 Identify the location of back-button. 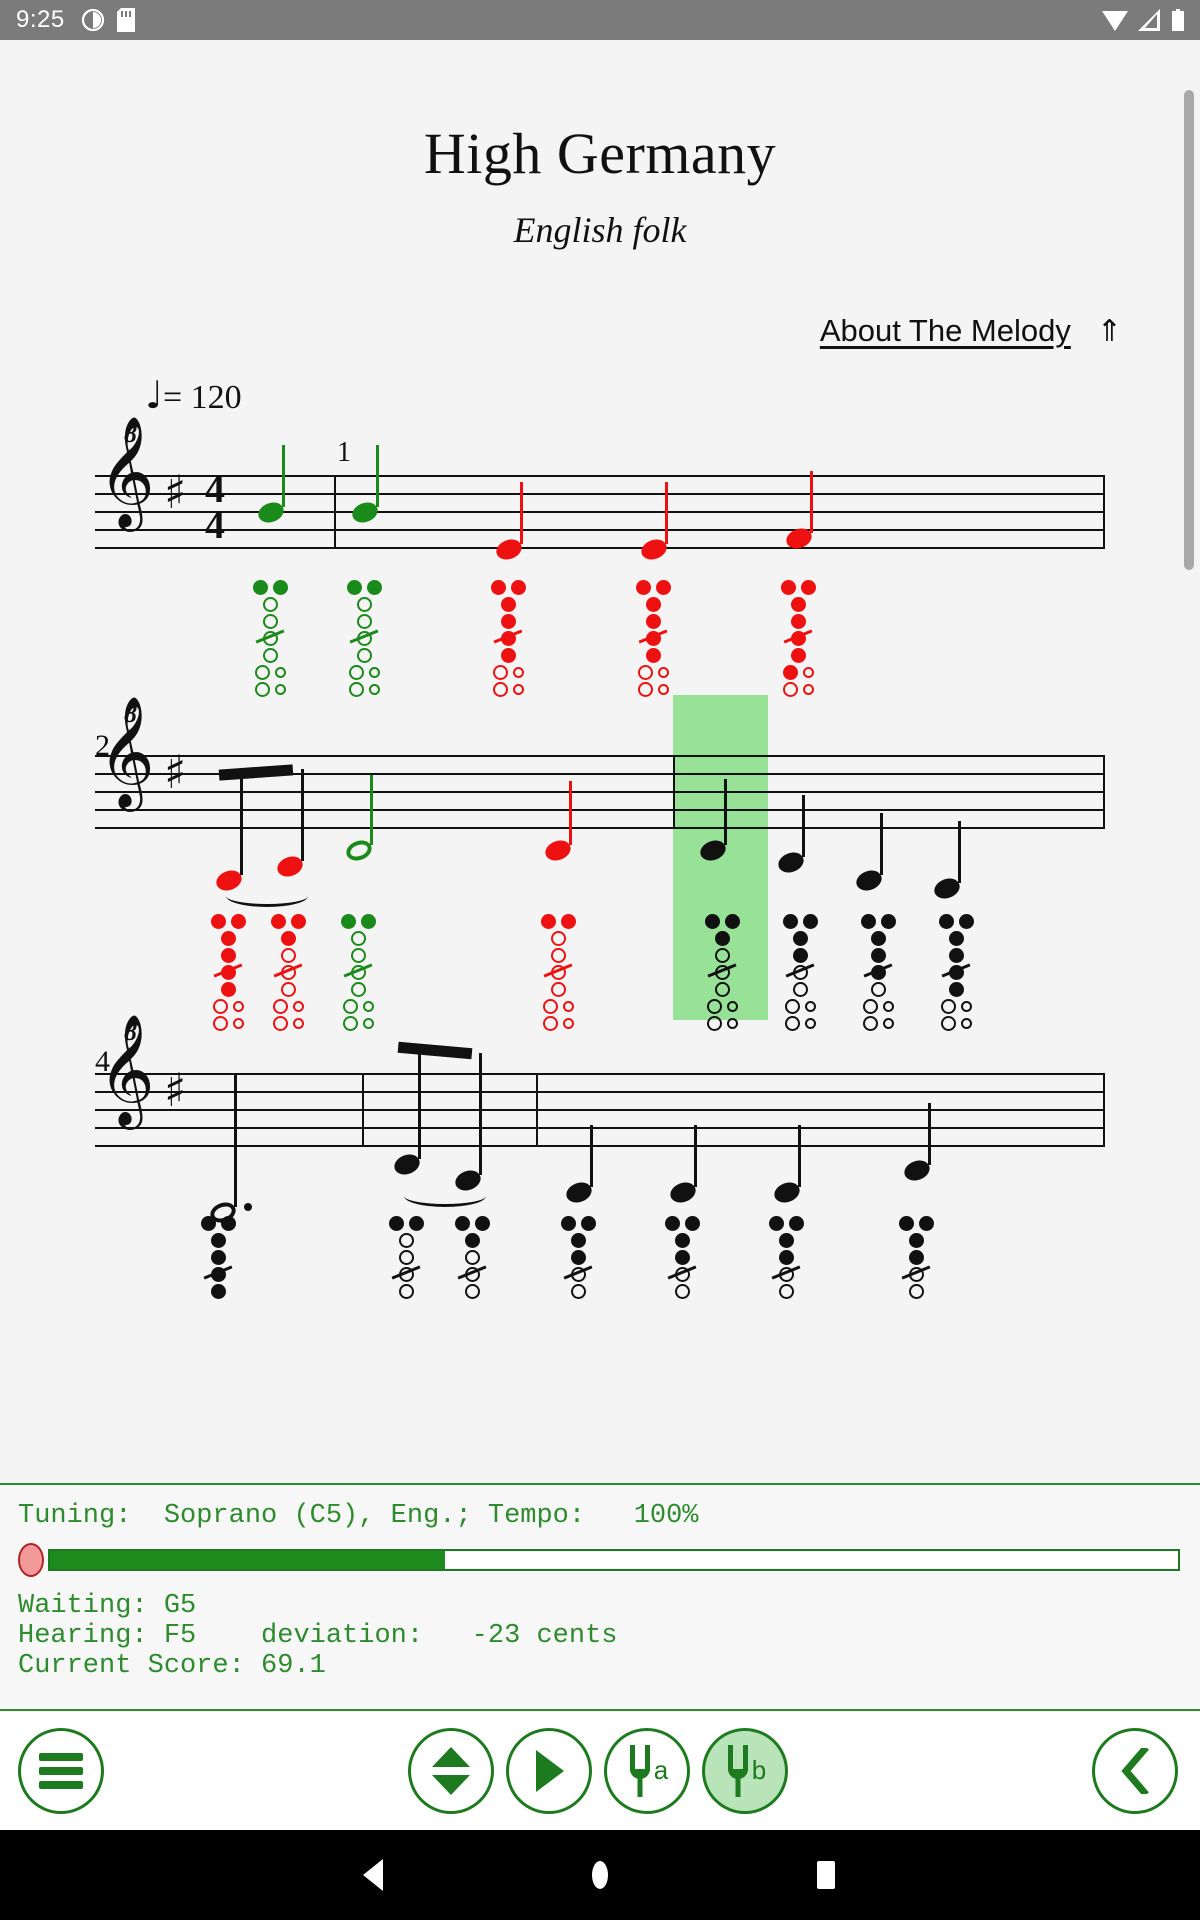
(1135, 1770).